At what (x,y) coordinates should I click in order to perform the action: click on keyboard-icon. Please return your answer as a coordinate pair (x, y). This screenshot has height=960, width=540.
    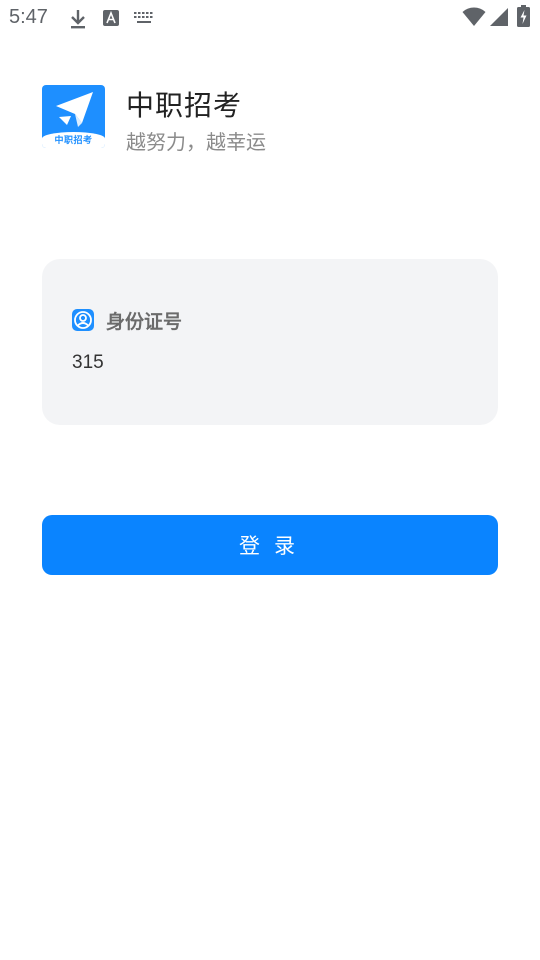
    Looking at the image, I should click on (143, 17).